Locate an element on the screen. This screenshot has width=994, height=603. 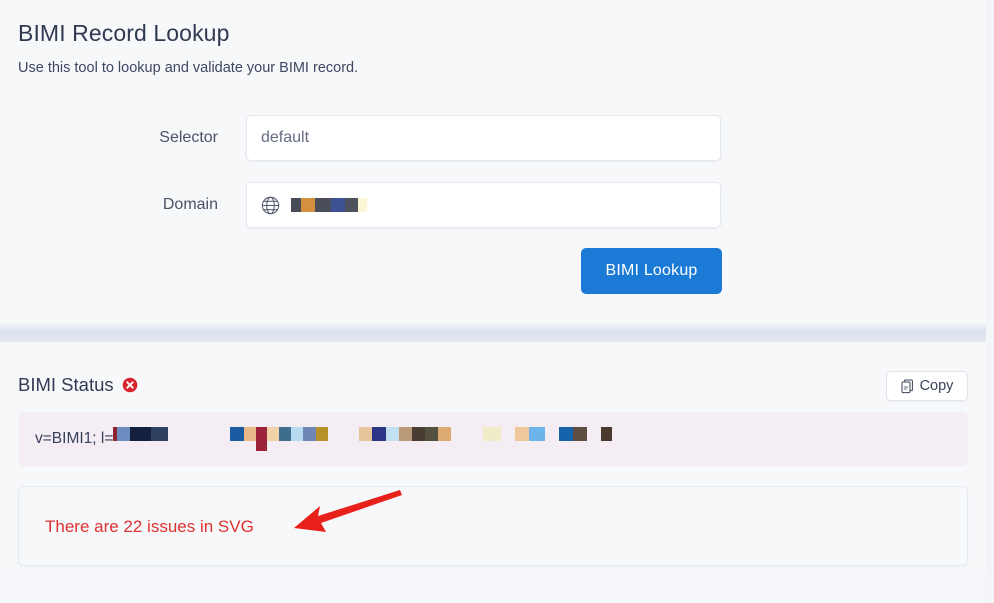
bimi-record-prefix: v=BIMI1; l= is located at coordinates (74, 438).